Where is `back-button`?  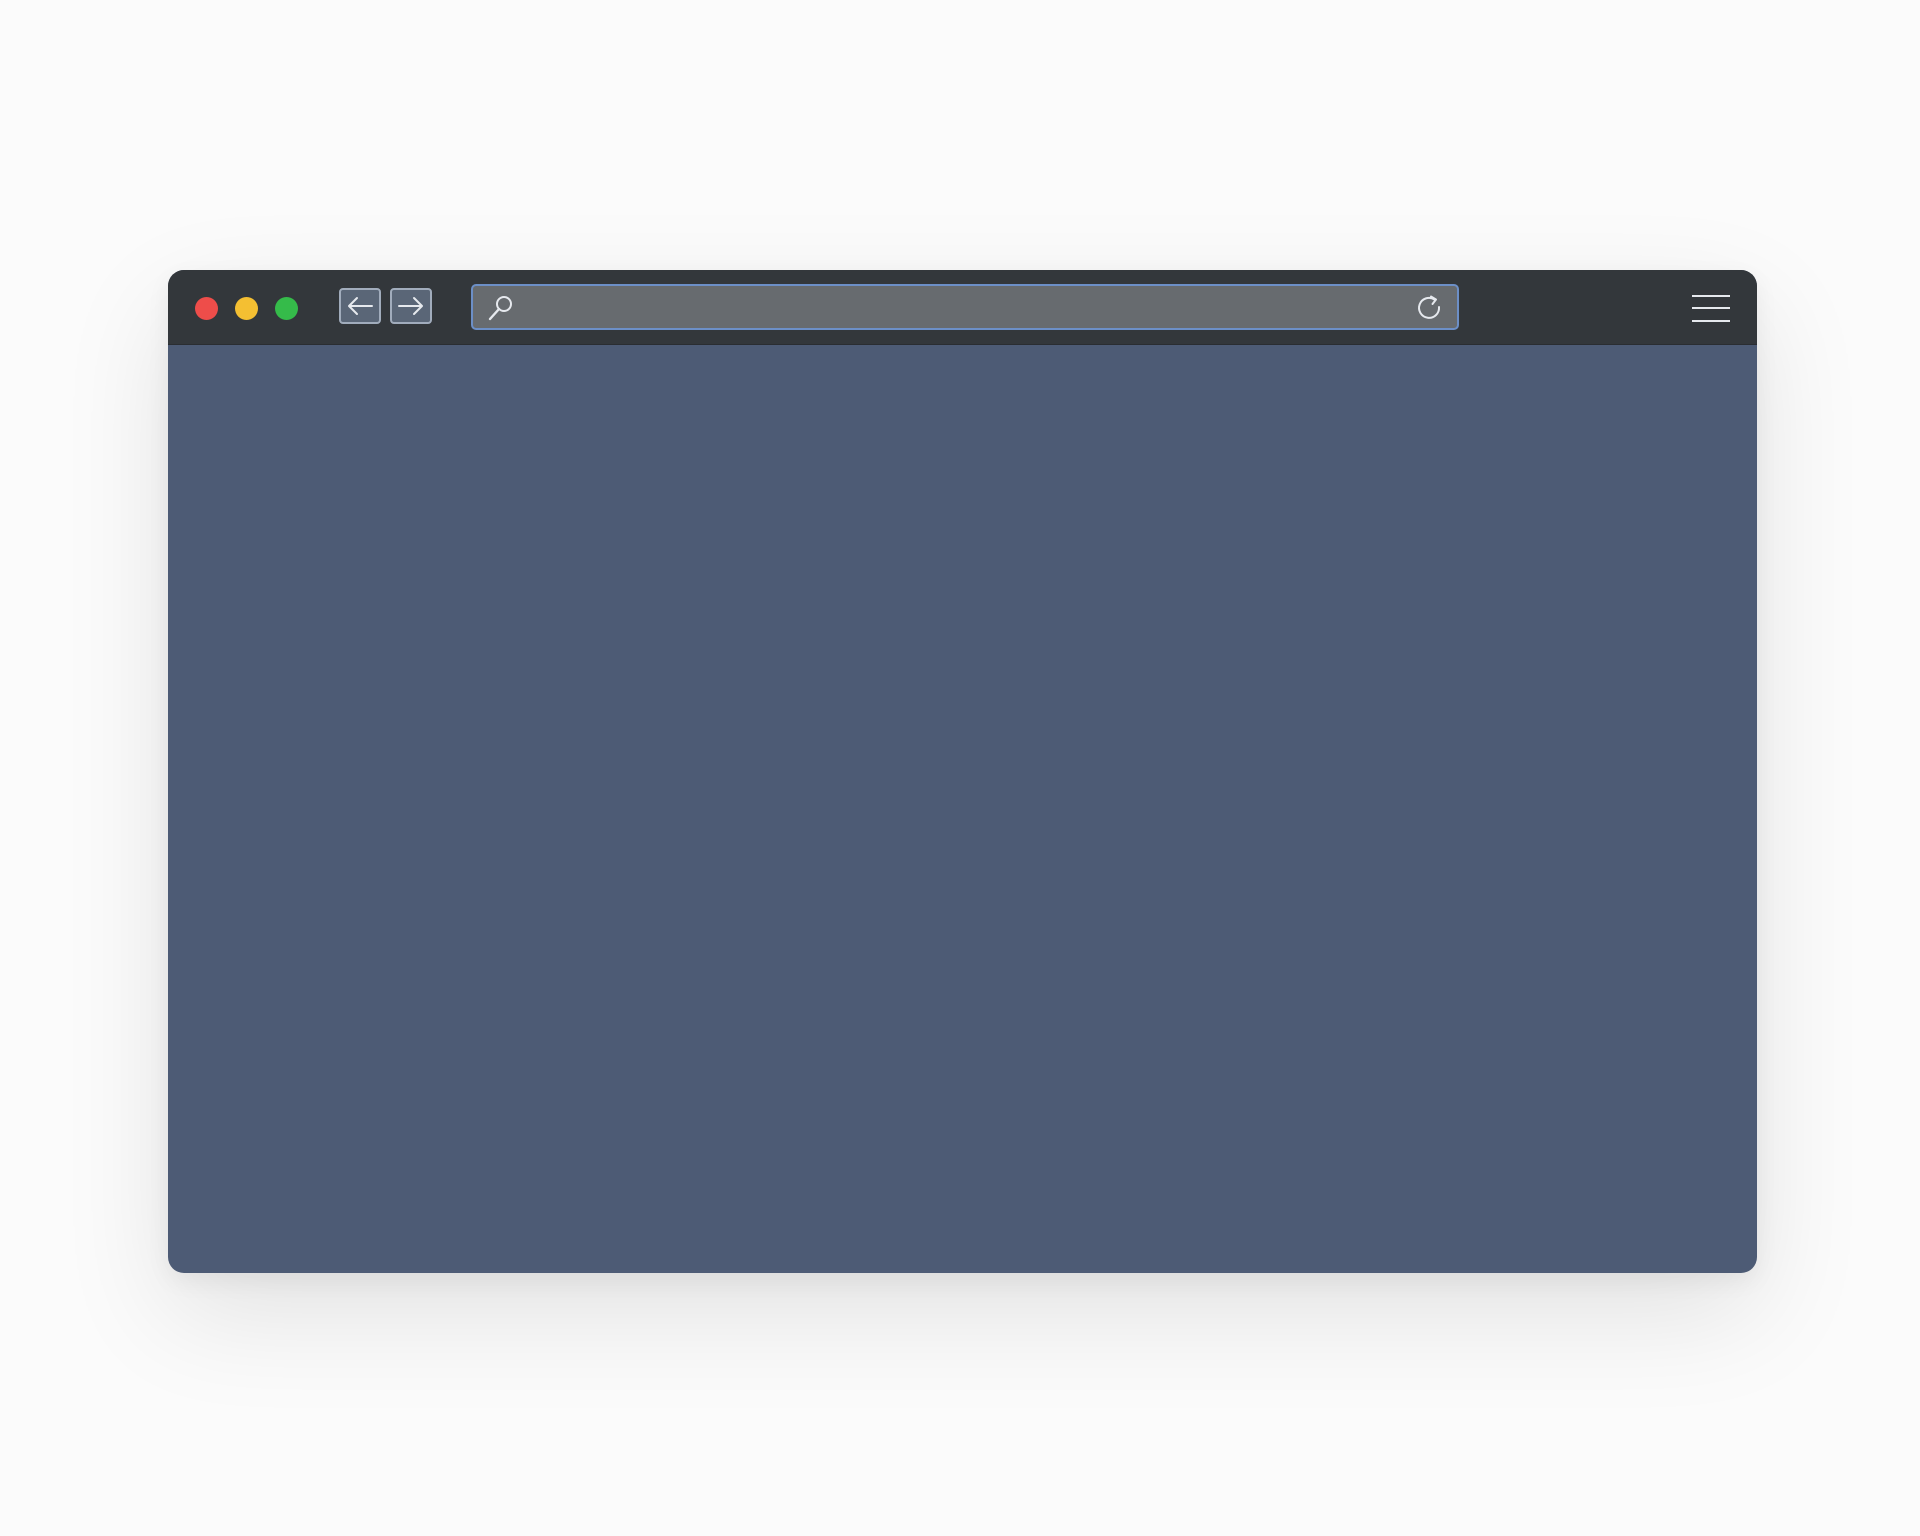
back-button is located at coordinates (360, 306).